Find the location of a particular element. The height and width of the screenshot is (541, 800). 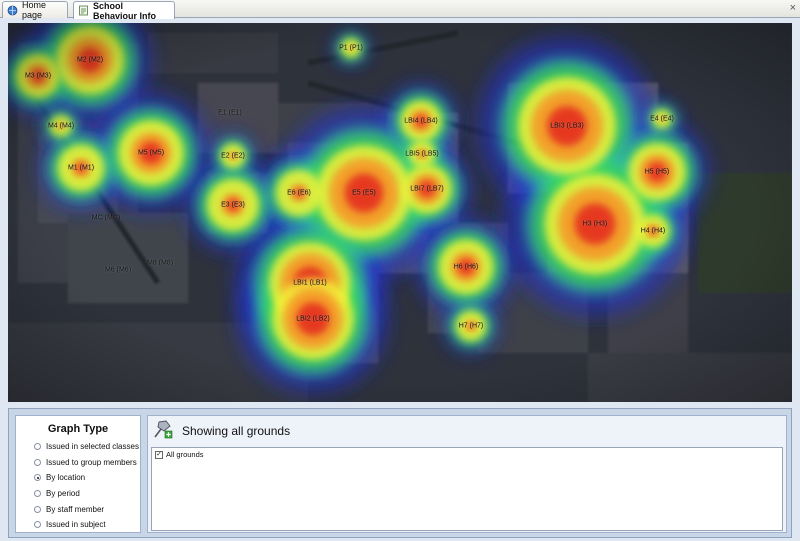

grounds-title: Showing all grounds is located at coordinates (236, 431).